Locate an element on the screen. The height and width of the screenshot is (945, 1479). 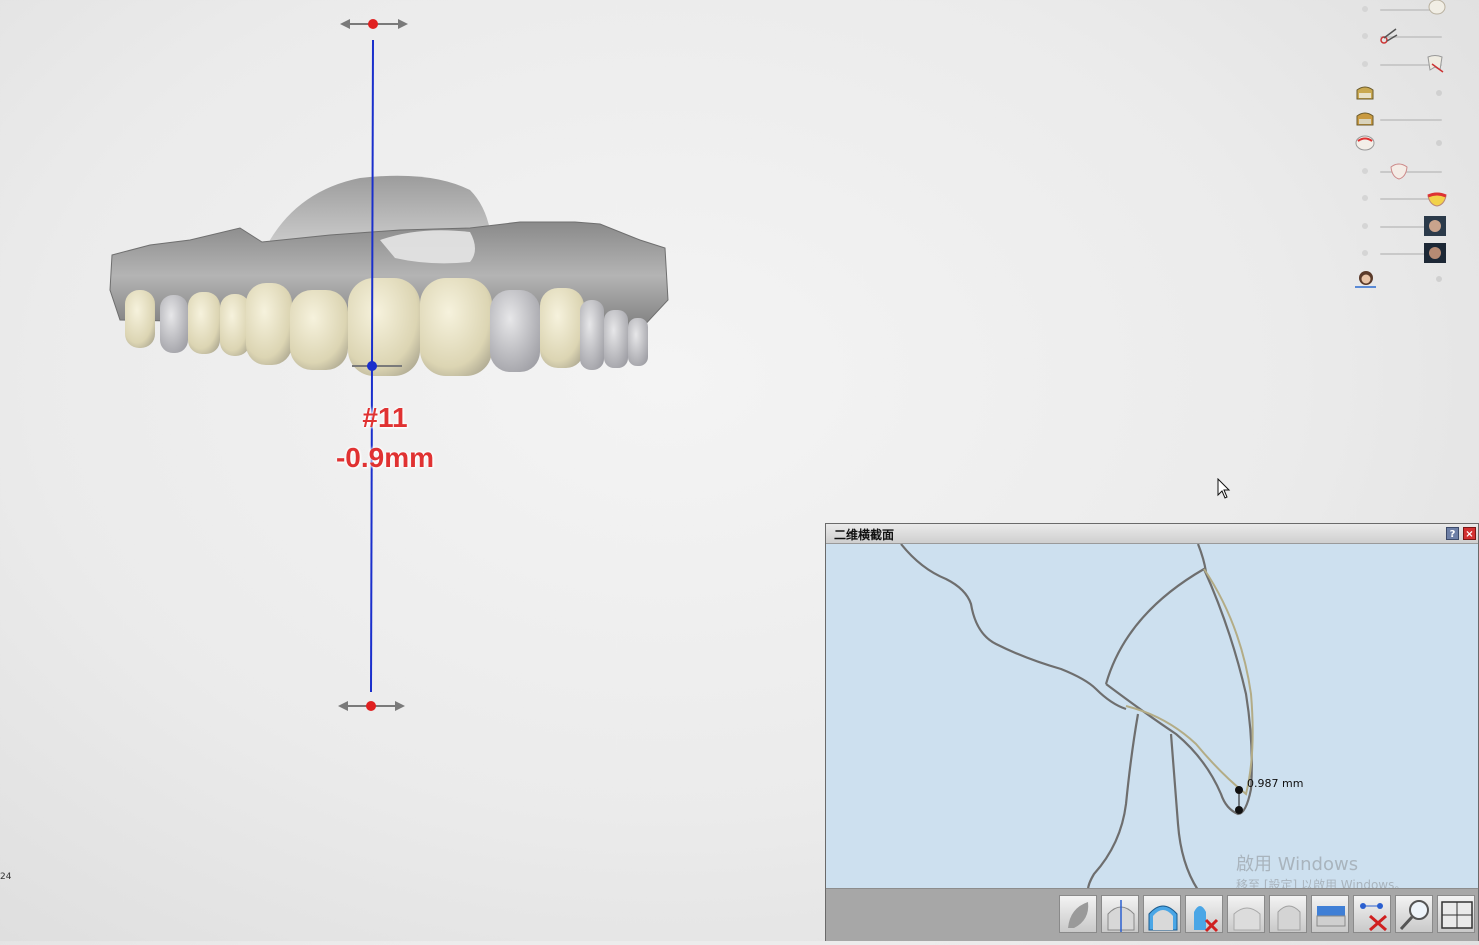
tooth-view-icon is located at coordinates (1247, 919).